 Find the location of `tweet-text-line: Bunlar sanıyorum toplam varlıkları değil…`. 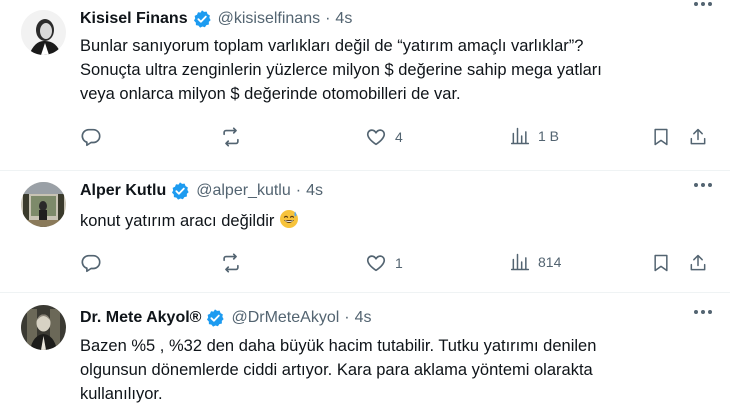

tweet-text-line: Bunlar sanıyorum toplam varlıkları değil… is located at coordinates (332, 46).